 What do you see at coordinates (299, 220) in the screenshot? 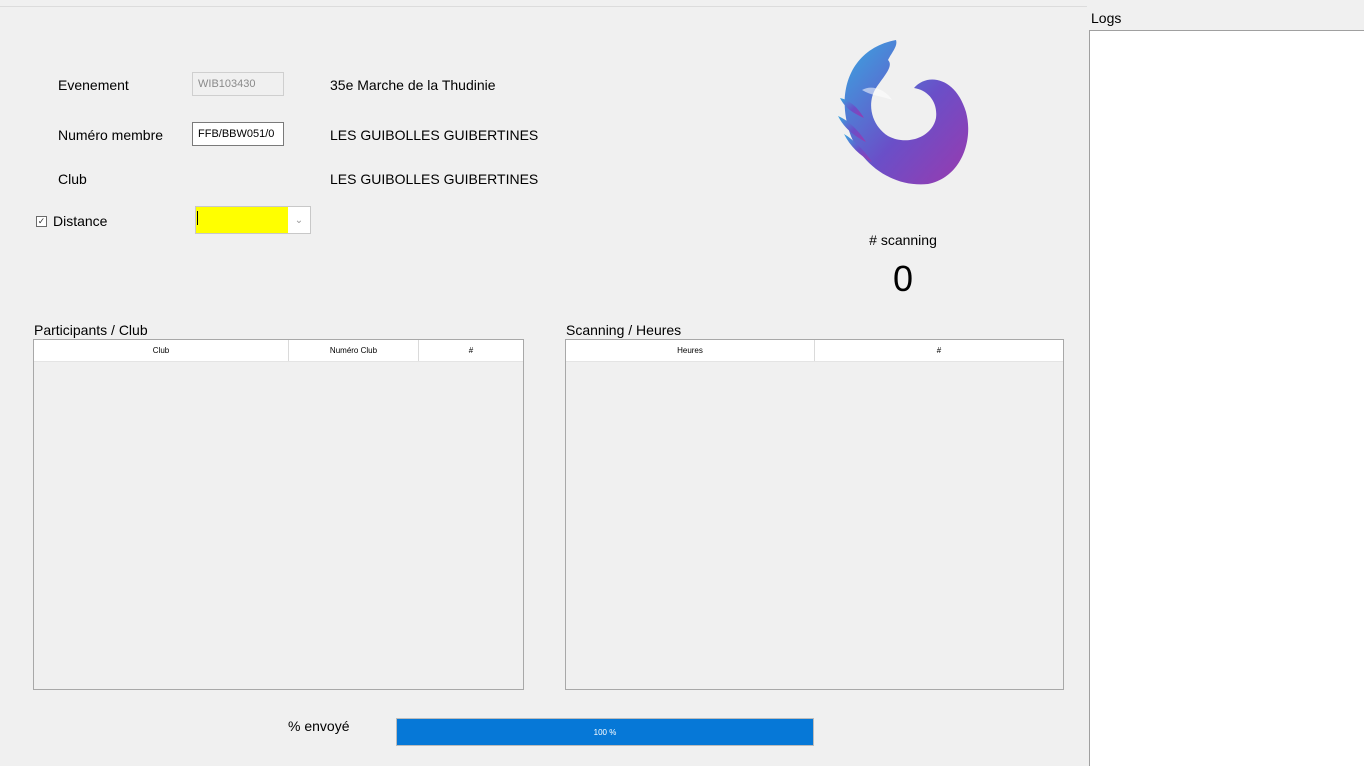
I see `chevron-down-icon: ⌄` at bounding box center [299, 220].